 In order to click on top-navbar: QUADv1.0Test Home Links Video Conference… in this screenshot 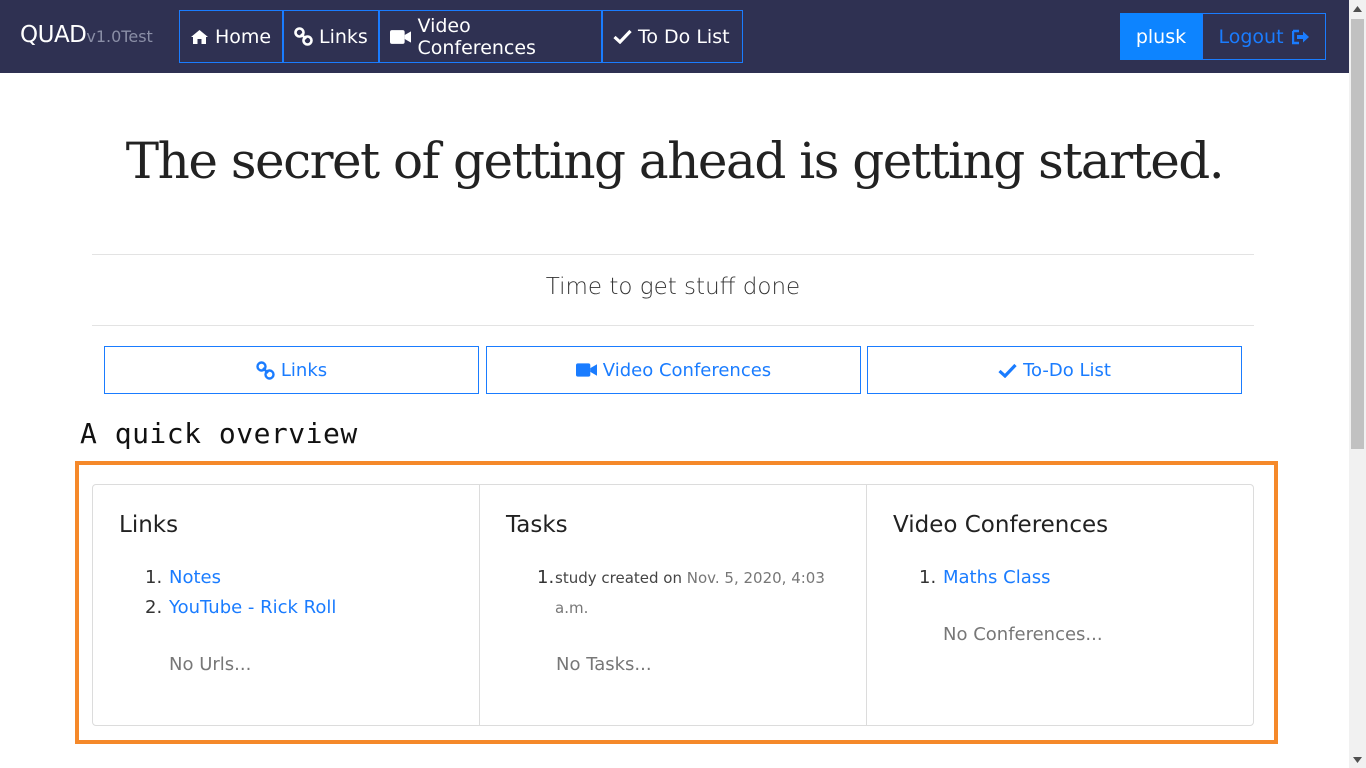, I will do `click(674, 36)`.